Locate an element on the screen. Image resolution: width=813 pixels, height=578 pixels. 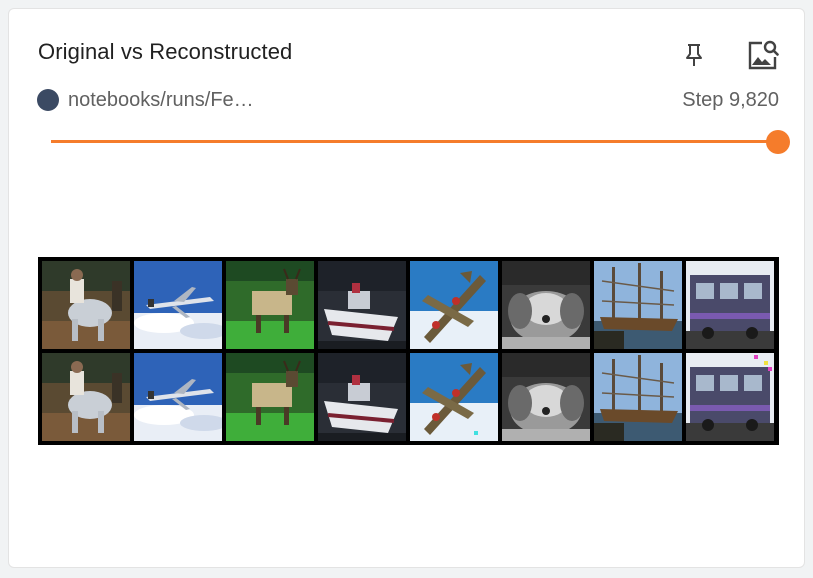
slider-fill is located at coordinates (414, 141).